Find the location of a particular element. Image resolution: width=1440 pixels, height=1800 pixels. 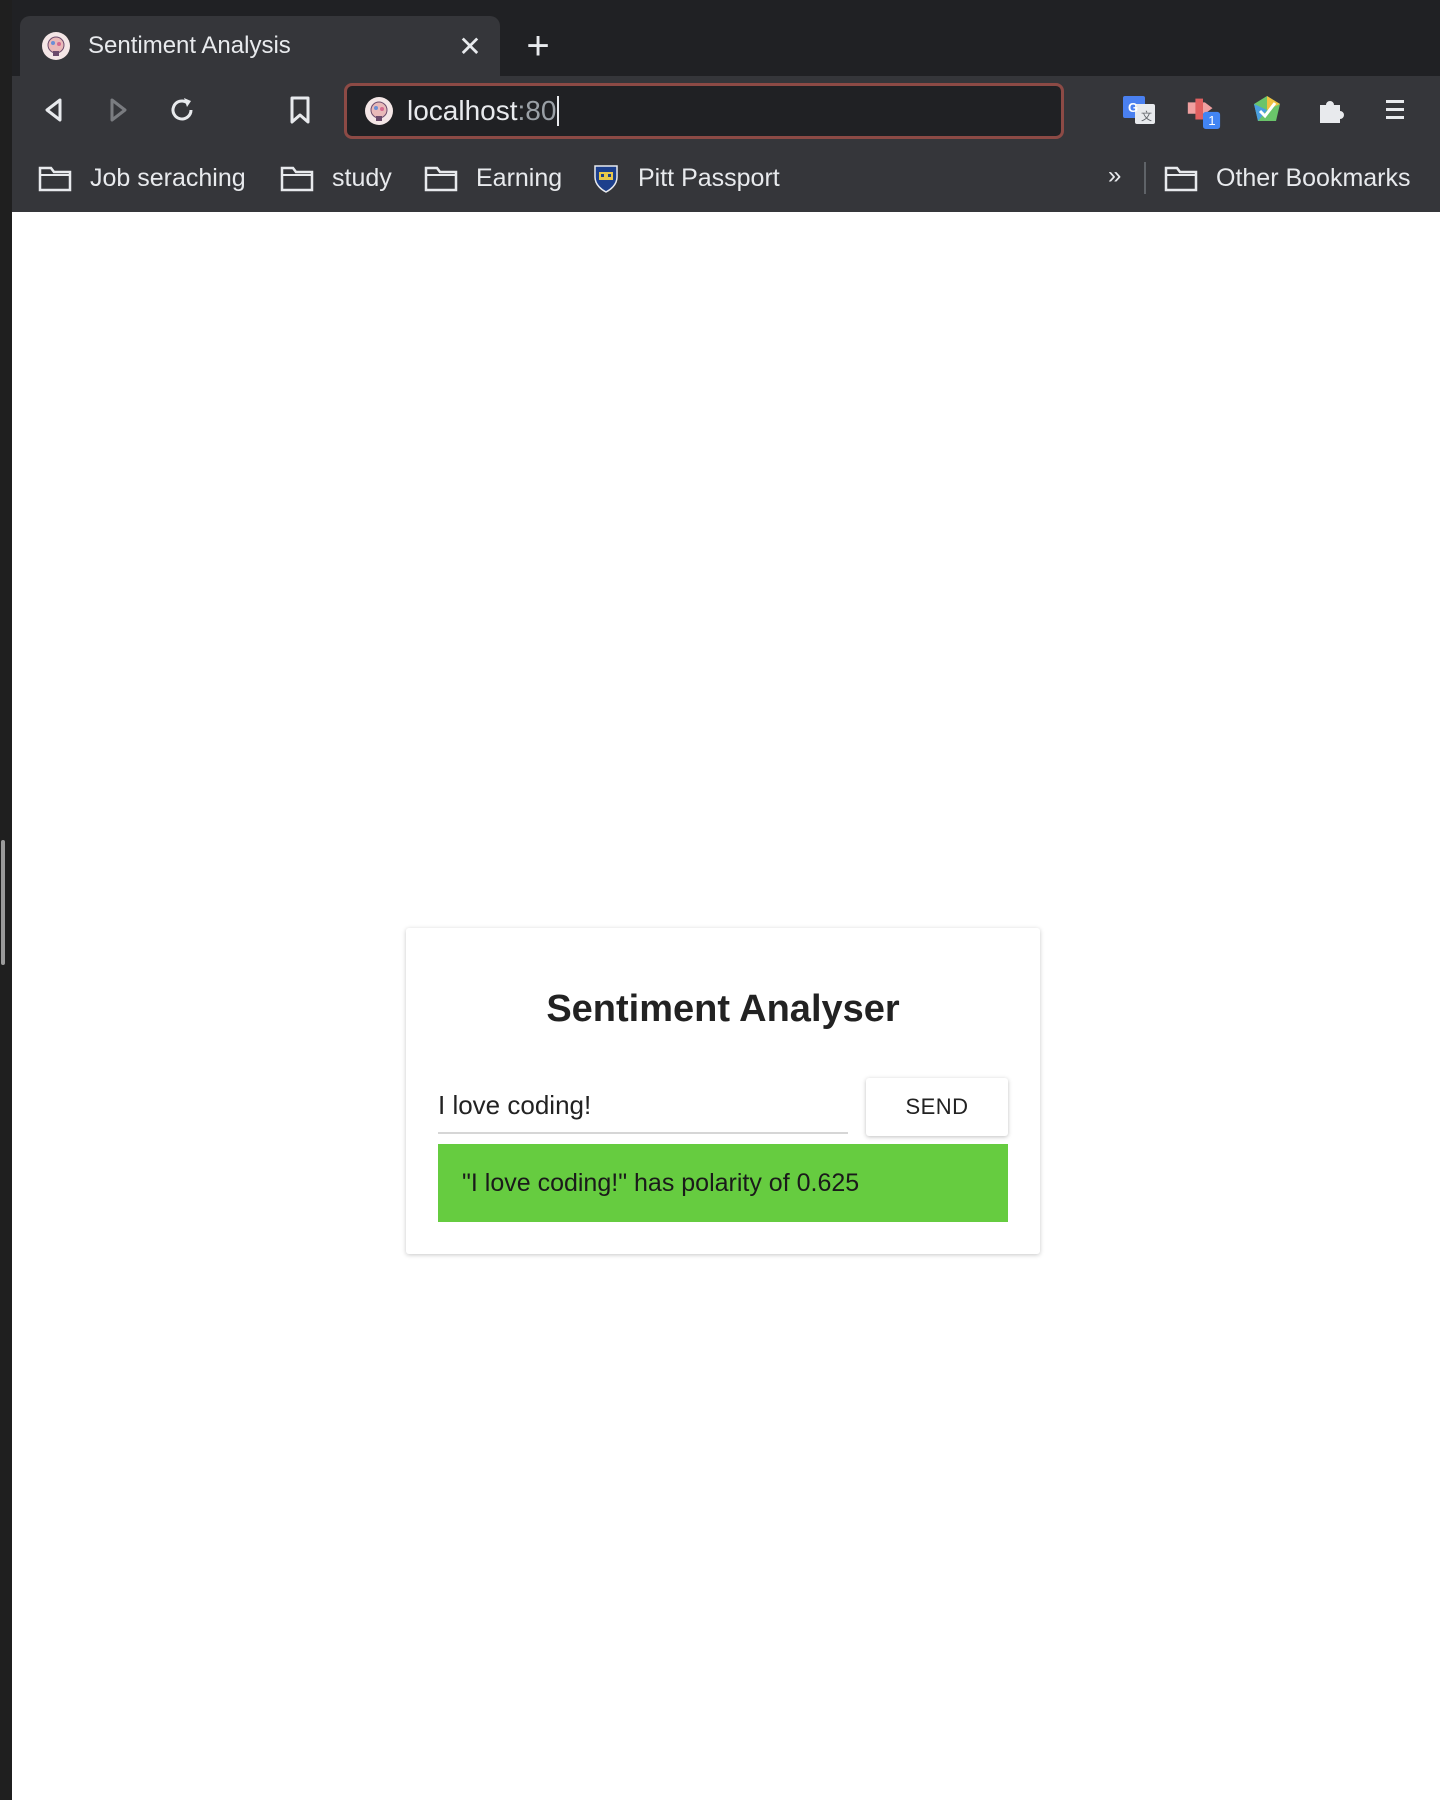

back-icon is located at coordinates (53, 110).